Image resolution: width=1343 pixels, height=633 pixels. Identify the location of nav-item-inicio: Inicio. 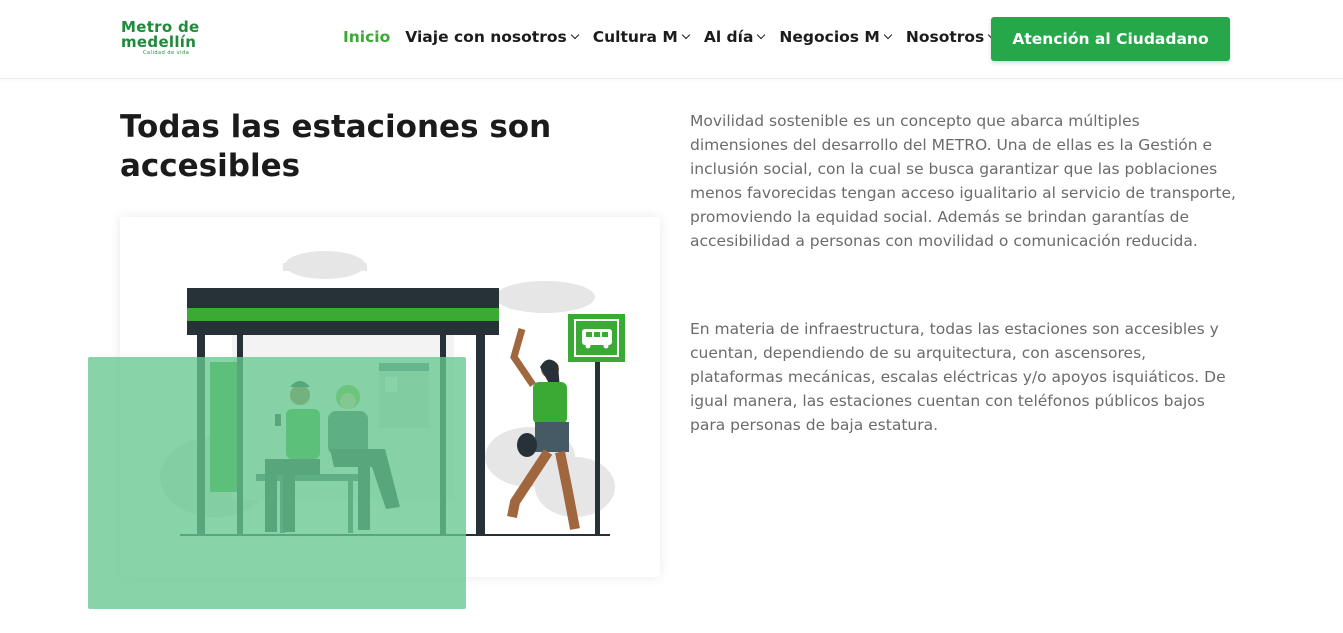
(366, 37).